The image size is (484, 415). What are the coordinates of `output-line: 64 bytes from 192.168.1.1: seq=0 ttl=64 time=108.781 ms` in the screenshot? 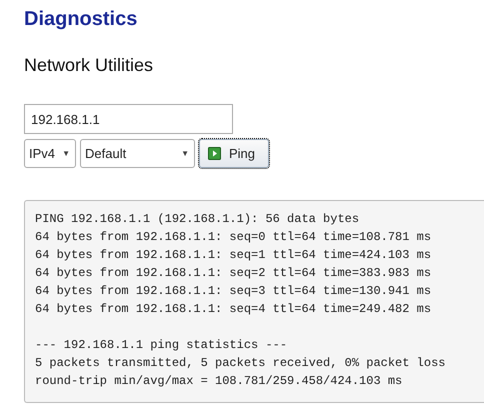 It's located at (233, 237).